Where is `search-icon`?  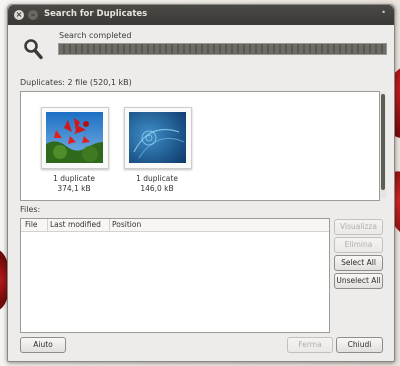
search-icon is located at coordinates (33, 49).